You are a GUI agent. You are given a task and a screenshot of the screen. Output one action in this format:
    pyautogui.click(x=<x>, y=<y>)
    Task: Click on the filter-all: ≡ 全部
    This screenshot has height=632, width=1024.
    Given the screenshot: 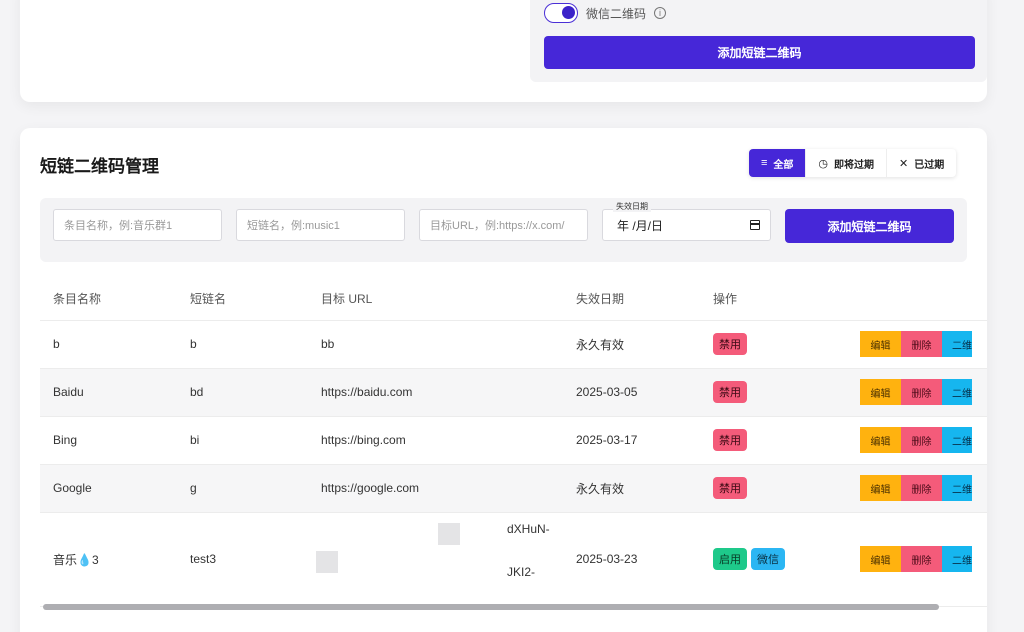 What is the action you would take?
    pyautogui.click(x=778, y=163)
    